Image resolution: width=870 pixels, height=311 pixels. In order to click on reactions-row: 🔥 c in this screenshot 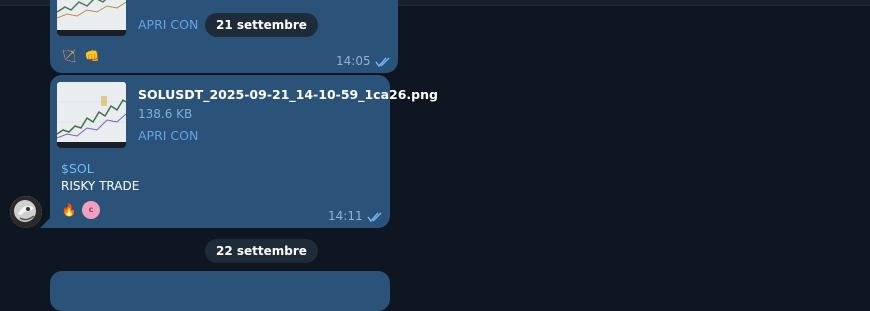, I will do `click(79, 210)`.